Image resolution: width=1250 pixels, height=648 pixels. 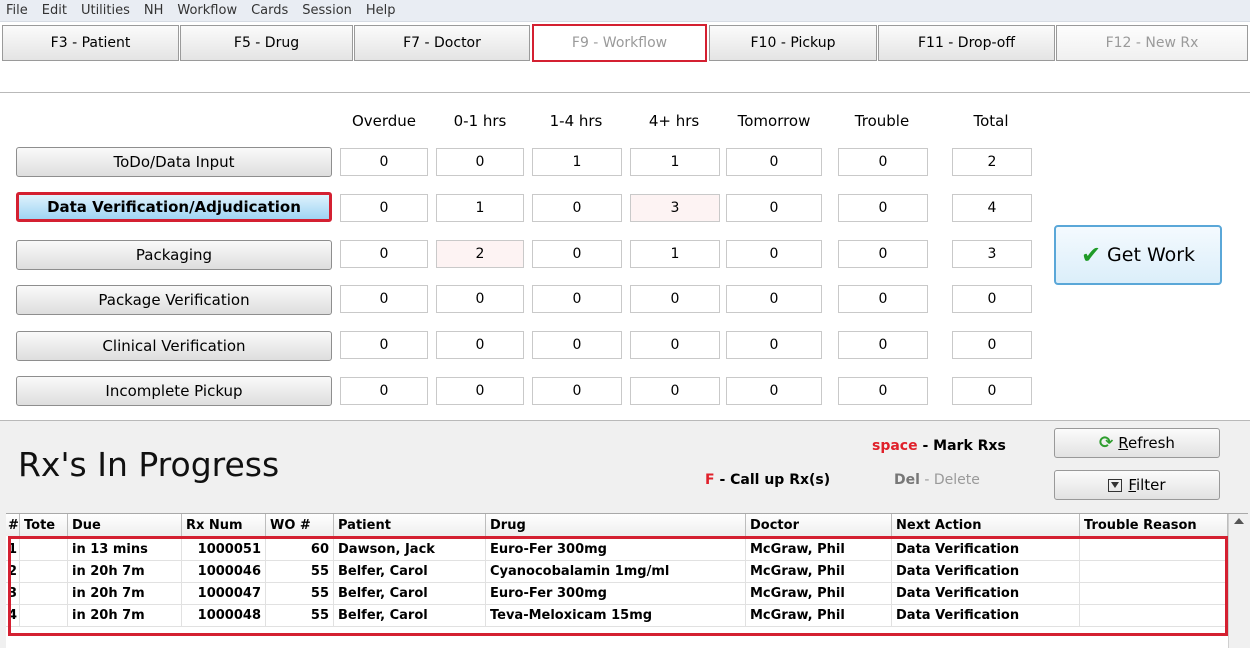 I want to click on header-due: Due, so click(x=125, y=525).